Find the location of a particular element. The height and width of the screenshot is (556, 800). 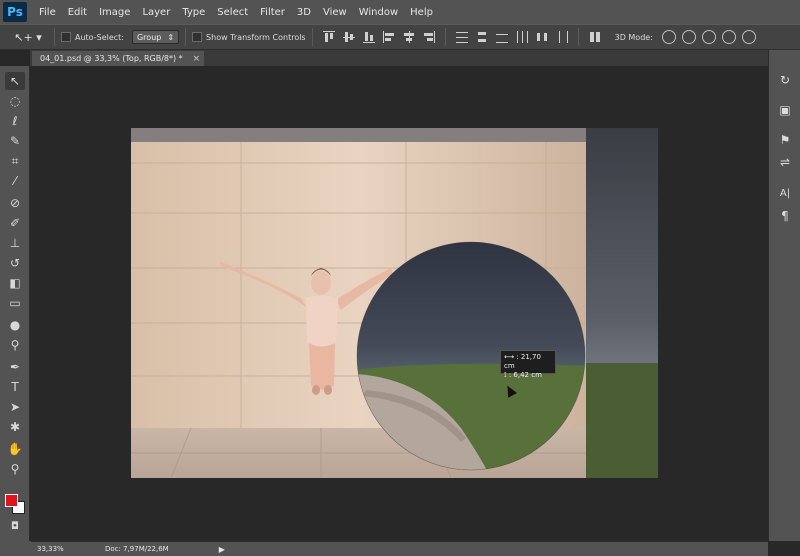

hand-tool: ✋ is located at coordinates (15, 449).